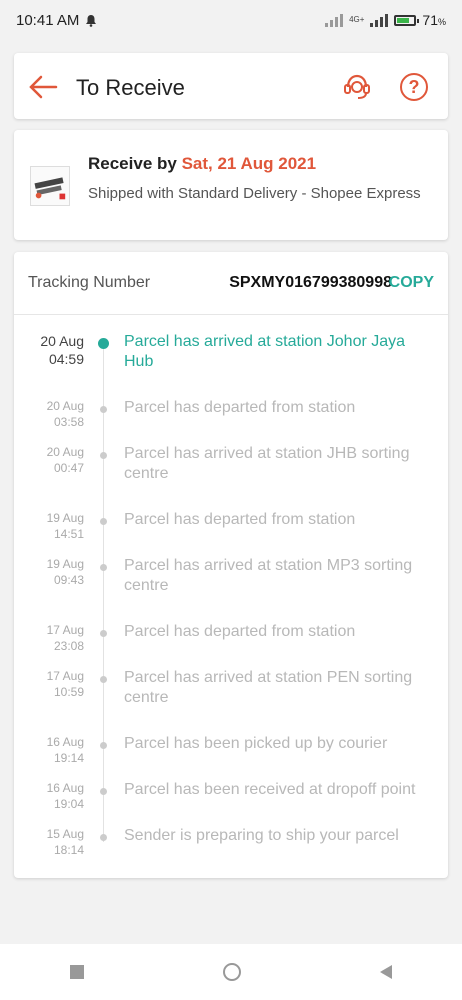 This screenshot has width=462, height=1000. What do you see at coordinates (68, 422) in the screenshot?
I see `event-time: 03:58` at bounding box center [68, 422].